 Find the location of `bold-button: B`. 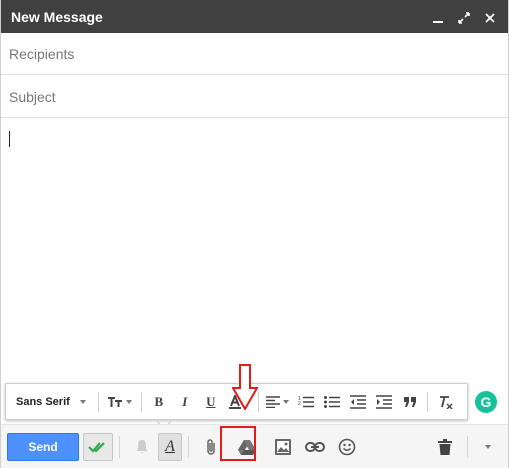

bold-button: B is located at coordinates (159, 401).